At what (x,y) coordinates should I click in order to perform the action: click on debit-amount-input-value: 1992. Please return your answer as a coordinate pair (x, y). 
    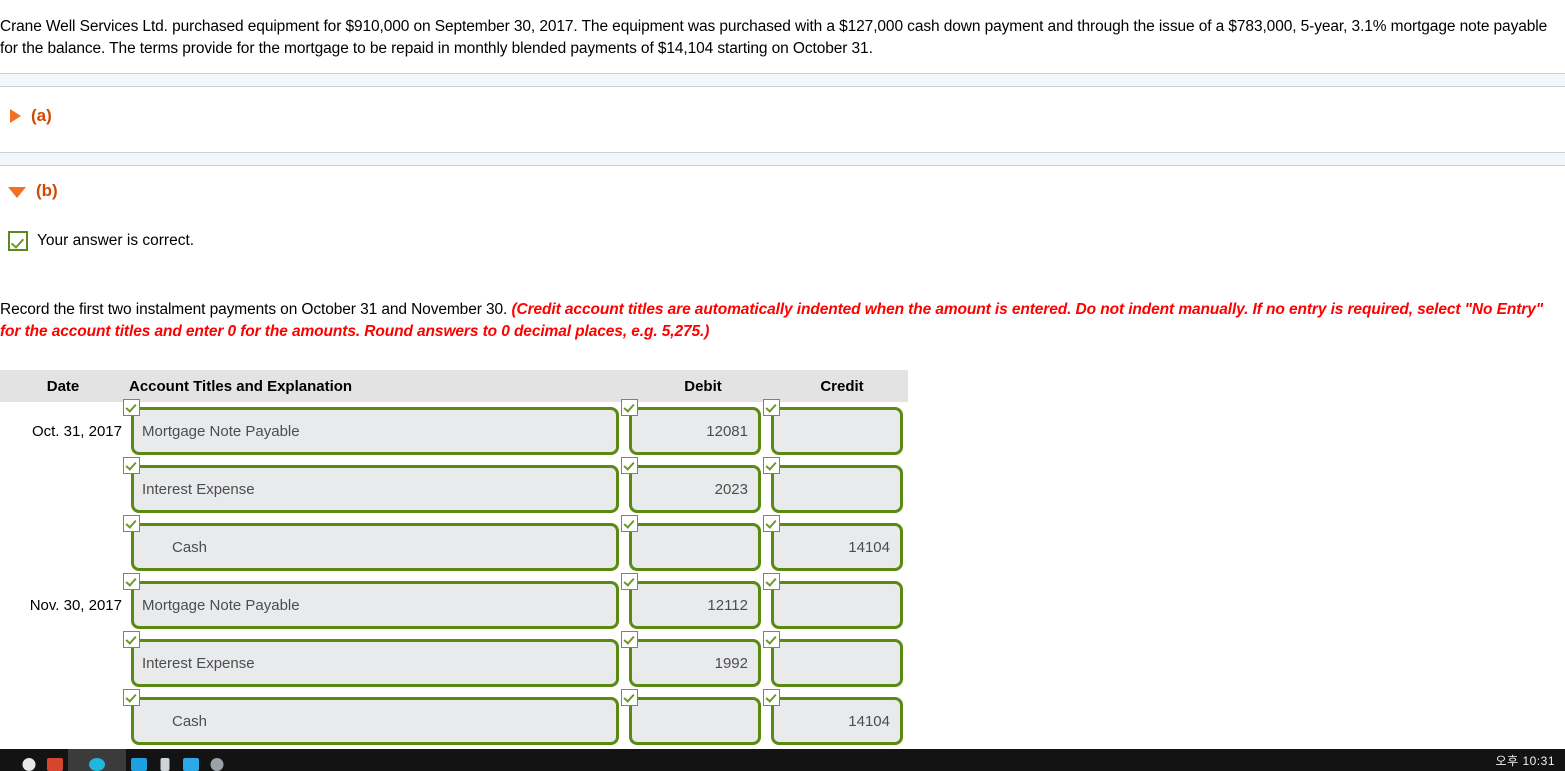
    Looking at the image, I should click on (695, 663).